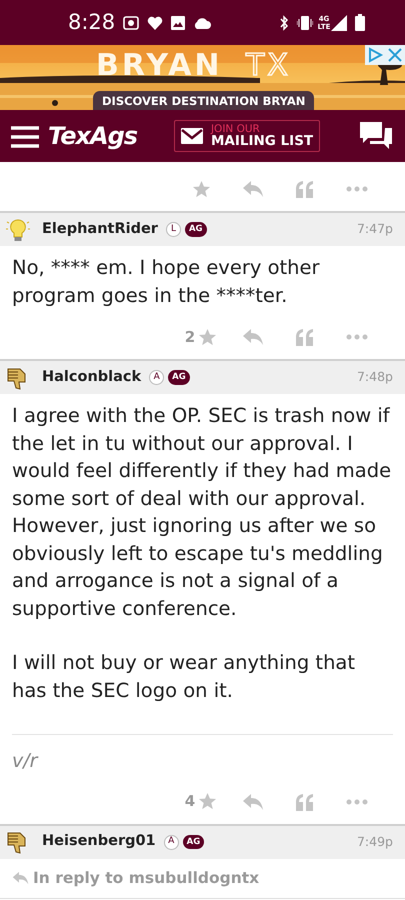 This screenshot has height=900, width=405. What do you see at coordinates (202, 22) in the screenshot?
I see `cloud-icon` at bounding box center [202, 22].